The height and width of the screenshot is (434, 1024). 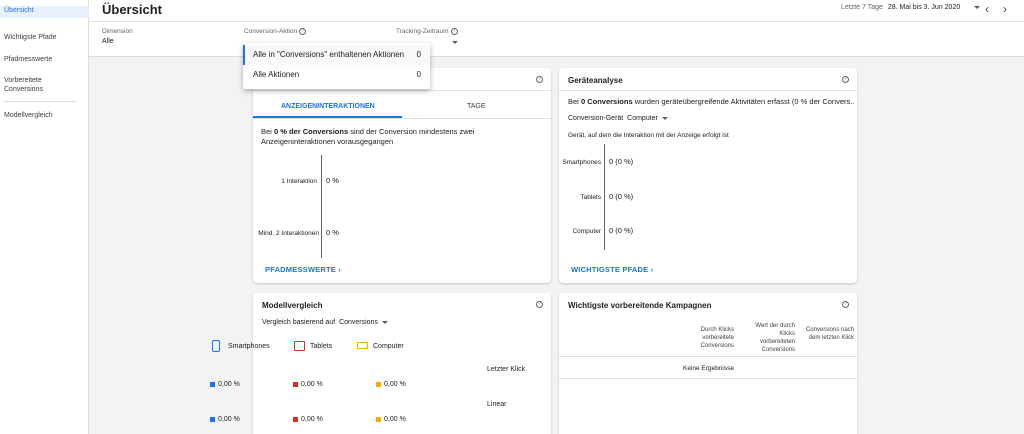 I want to click on legend-label: Computer, so click(x=388, y=346).